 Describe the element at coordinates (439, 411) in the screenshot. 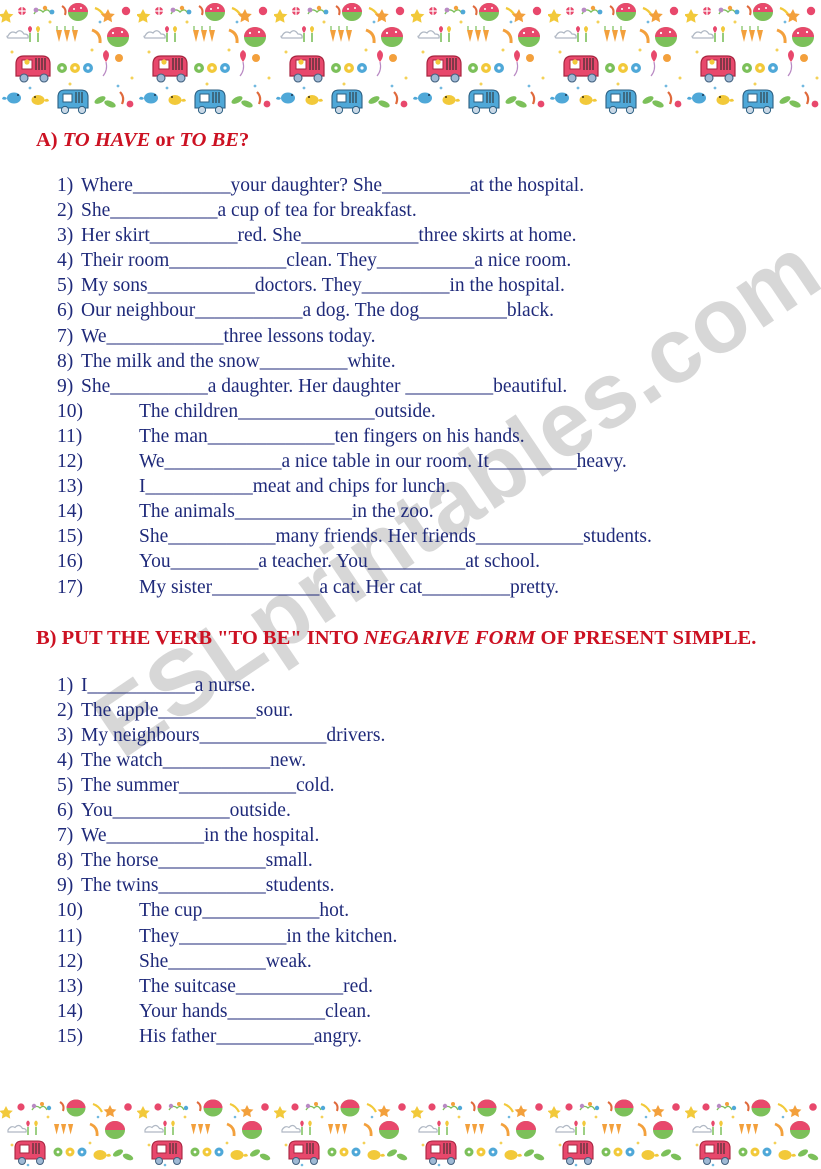

I see `exercise-item: 10) The children______________outside.` at that location.